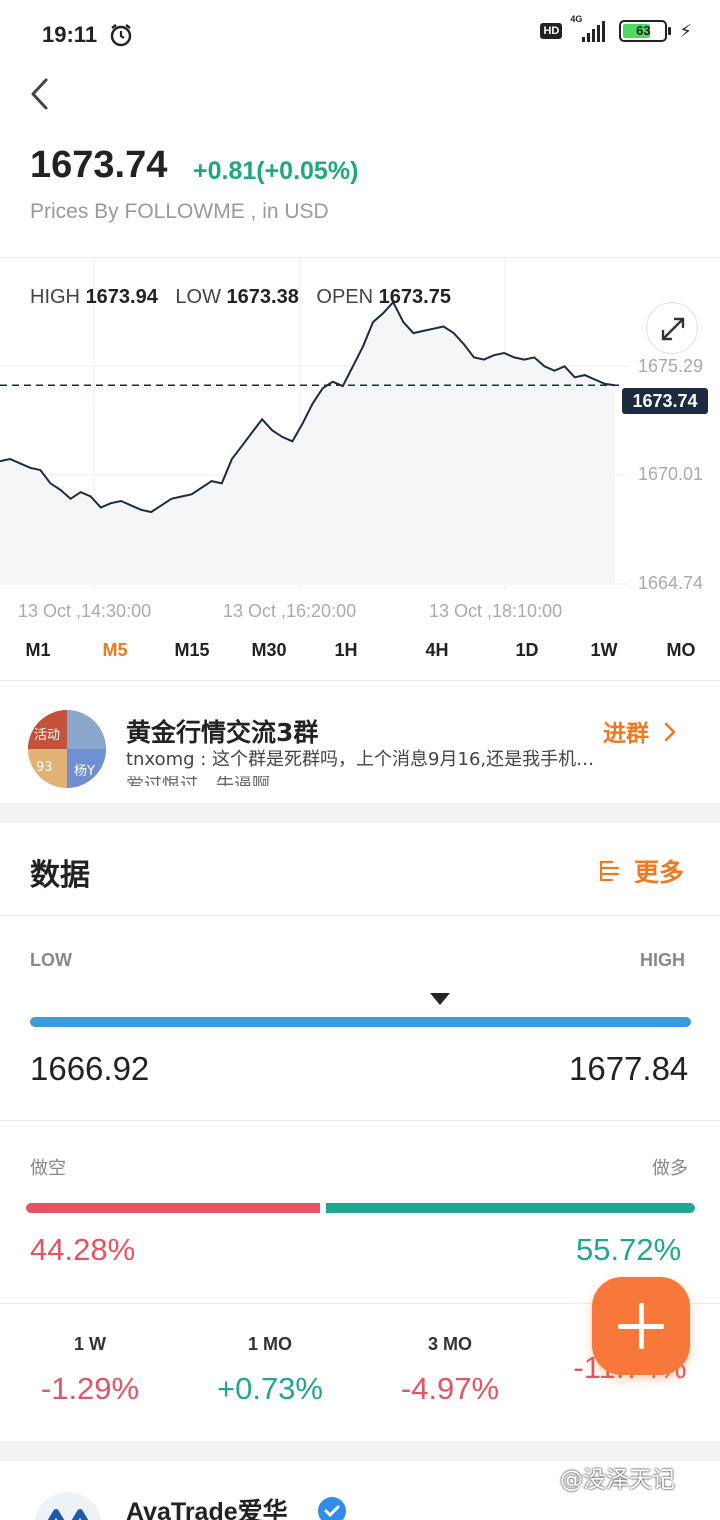 This screenshot has height=1520, width=720. I want to click on timeframe-m5: M5, so click(114, 650).